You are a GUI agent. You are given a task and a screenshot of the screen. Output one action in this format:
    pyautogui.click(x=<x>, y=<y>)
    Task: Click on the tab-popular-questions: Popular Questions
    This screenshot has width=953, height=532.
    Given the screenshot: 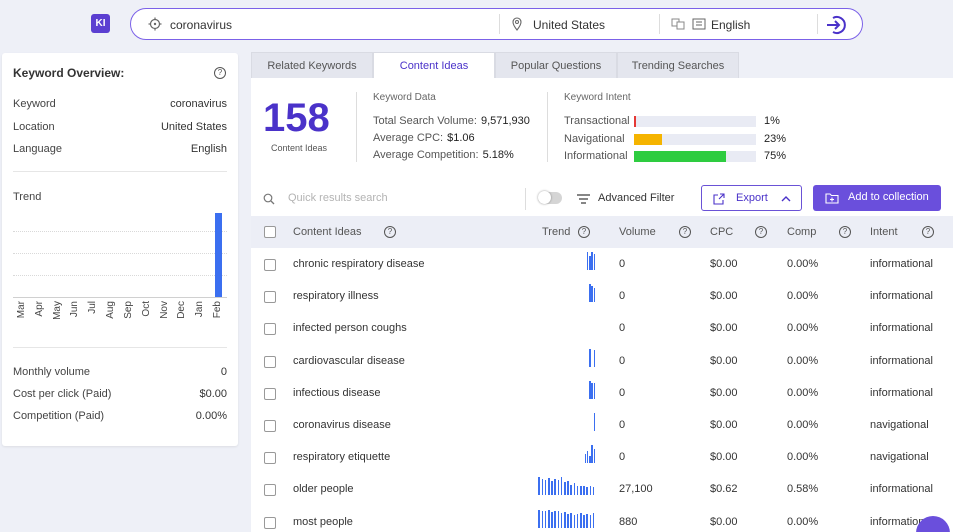 What is the action you would take?
    pyautogui.click(x=556, y=65)
    